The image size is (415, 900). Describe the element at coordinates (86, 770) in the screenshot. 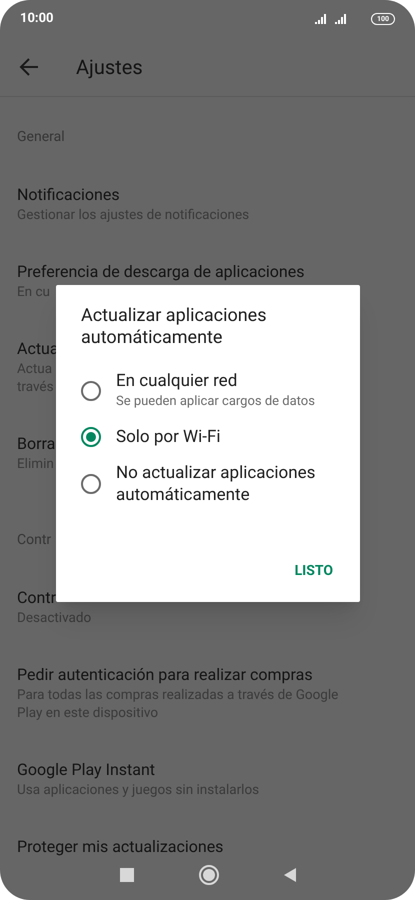

I see `setting-title: Google Play Instant` at that location.